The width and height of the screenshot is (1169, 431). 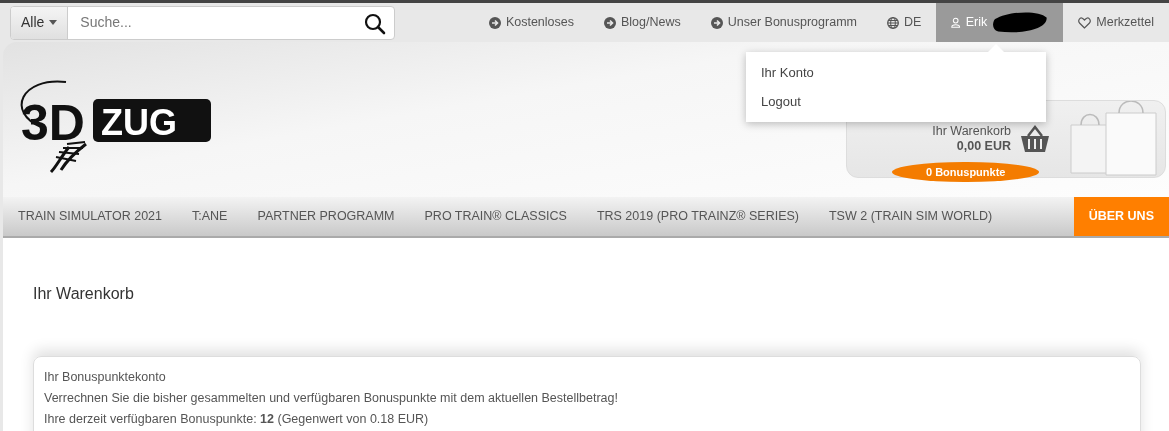 What do you see at coordinates (911, 216) in the screenshot?
I see `main-nav-item: TSW 2 (TRAIN SIM WORLD)` at bounding box center [911, 216].